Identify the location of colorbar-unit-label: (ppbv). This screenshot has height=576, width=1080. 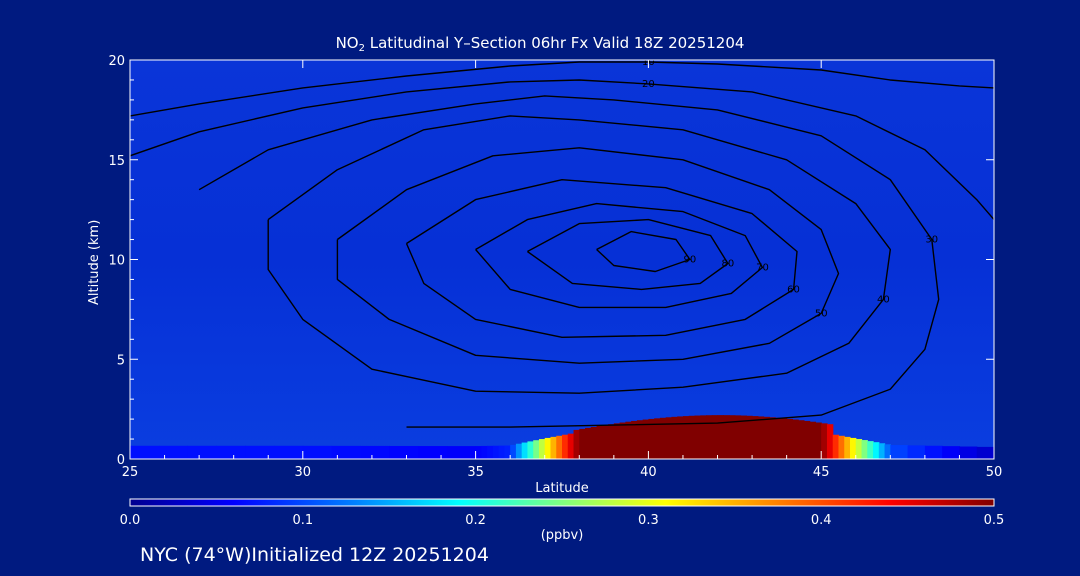
(562, 535).